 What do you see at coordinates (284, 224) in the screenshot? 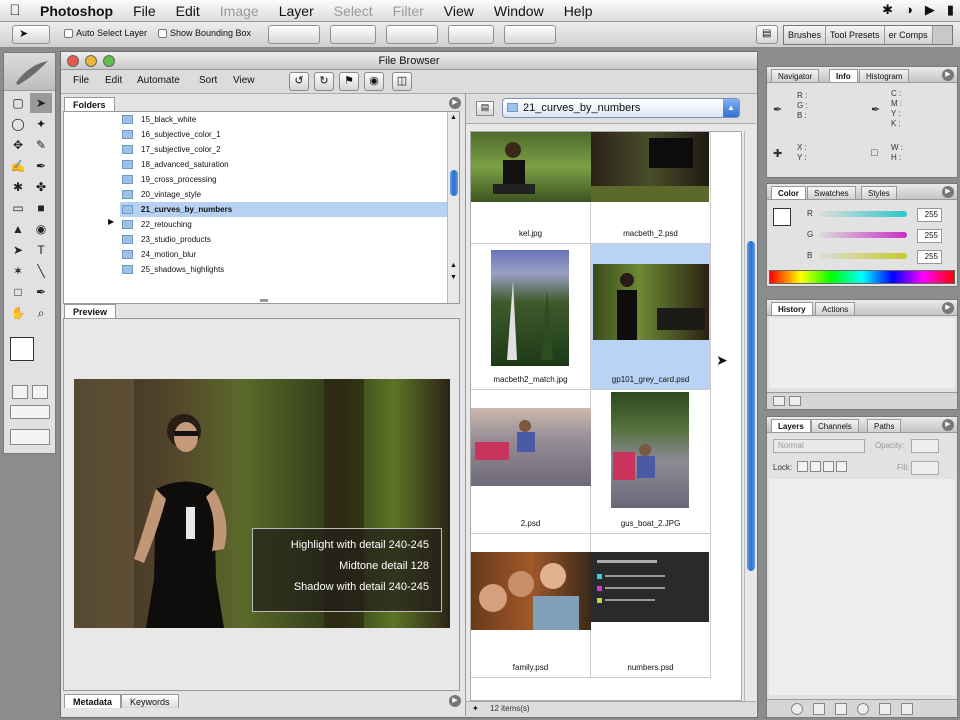
I see `folder-row: 22_retouching` at bounding box center [284, 224].